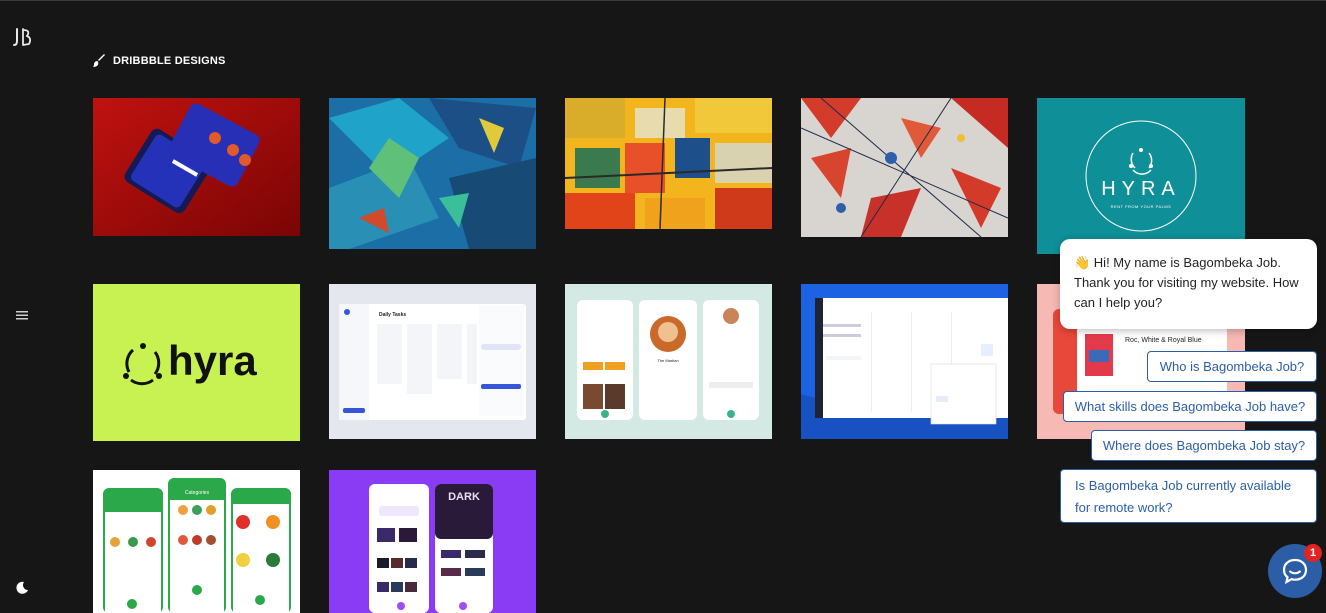  What do you see at coordinates (1141, 189) in the screenshot?
I see `hyra-teal-text: HYRA` at bounding box center [1141, 189].